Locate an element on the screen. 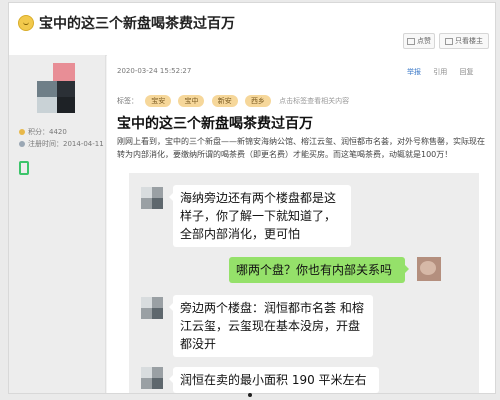  chat-message: 哪两个盘？你也有内部关系吗 is located at coordinates (319, 270).